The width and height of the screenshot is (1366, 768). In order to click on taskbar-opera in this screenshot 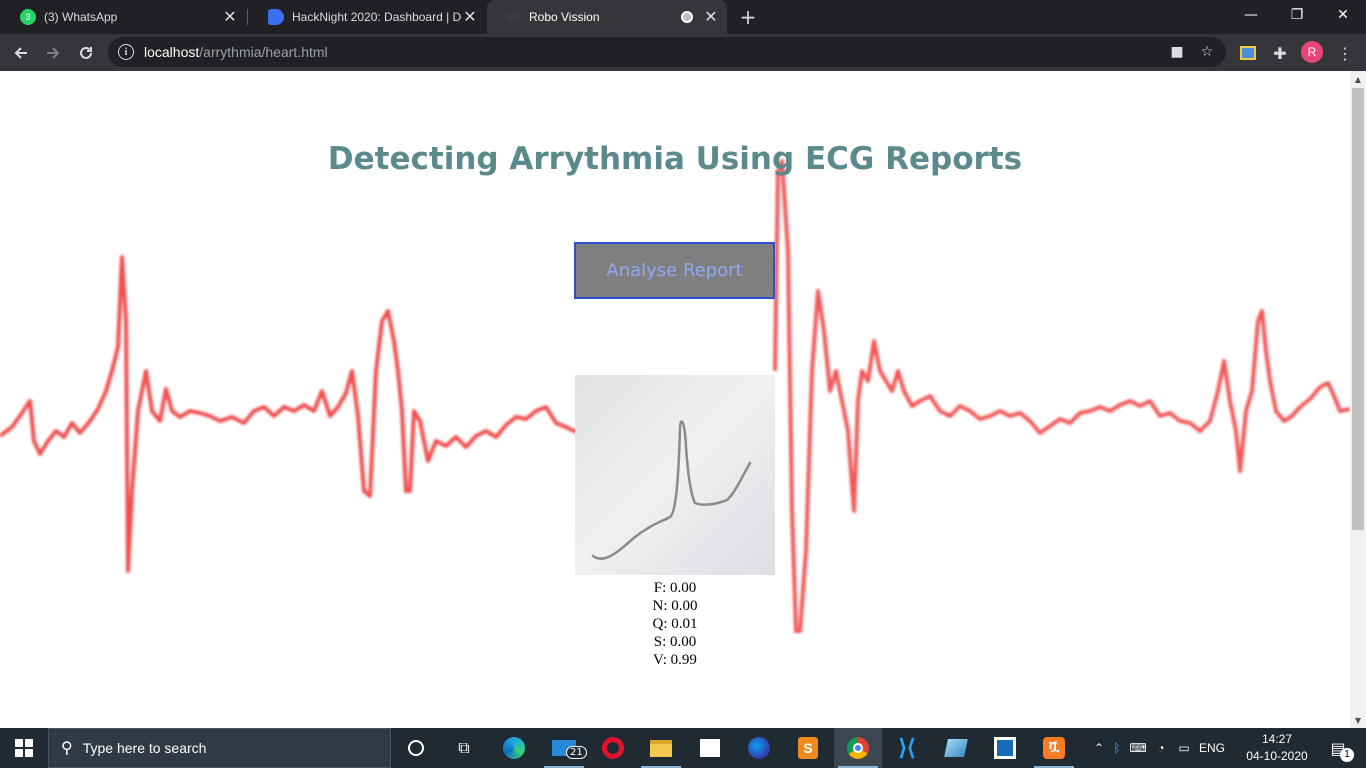, I will do `click(613, 748)`.